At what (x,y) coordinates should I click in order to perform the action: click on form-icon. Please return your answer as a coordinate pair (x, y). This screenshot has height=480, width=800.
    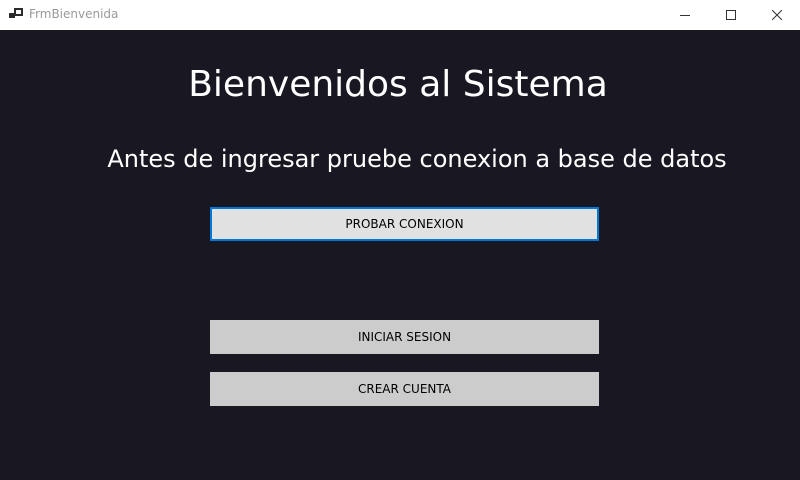
    Looking at the image, I should click on (16, 13).